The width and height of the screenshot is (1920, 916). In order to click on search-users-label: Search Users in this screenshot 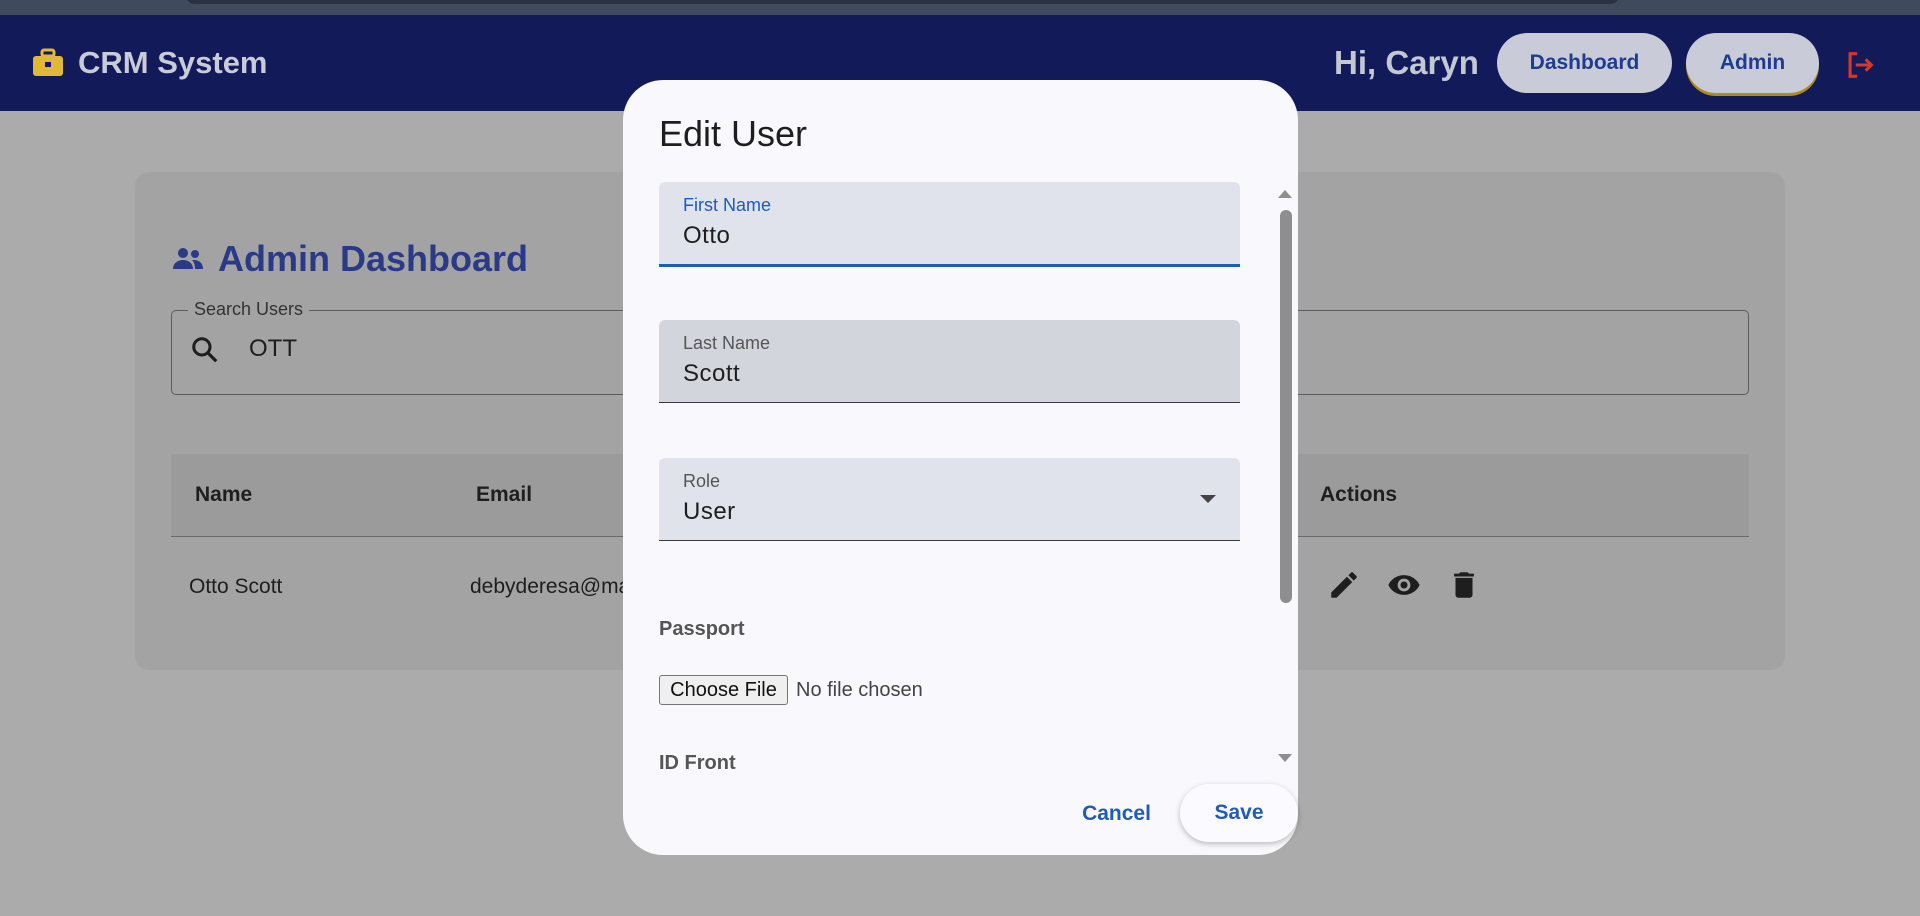, I will do `click(249, 309)`.